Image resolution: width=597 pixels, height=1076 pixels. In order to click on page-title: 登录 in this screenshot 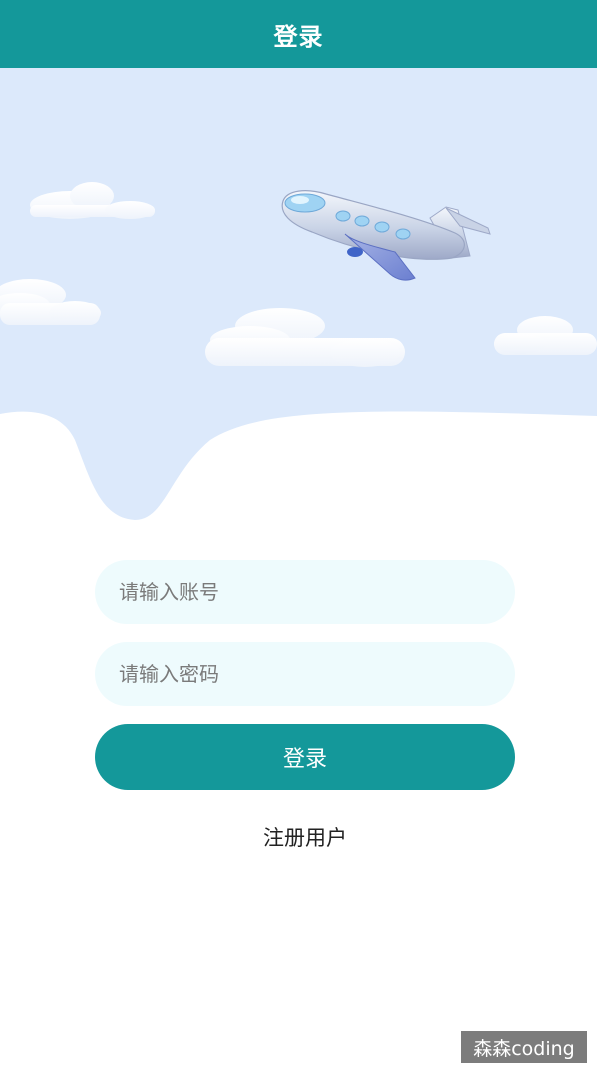, I will do `click(298, 36)`.